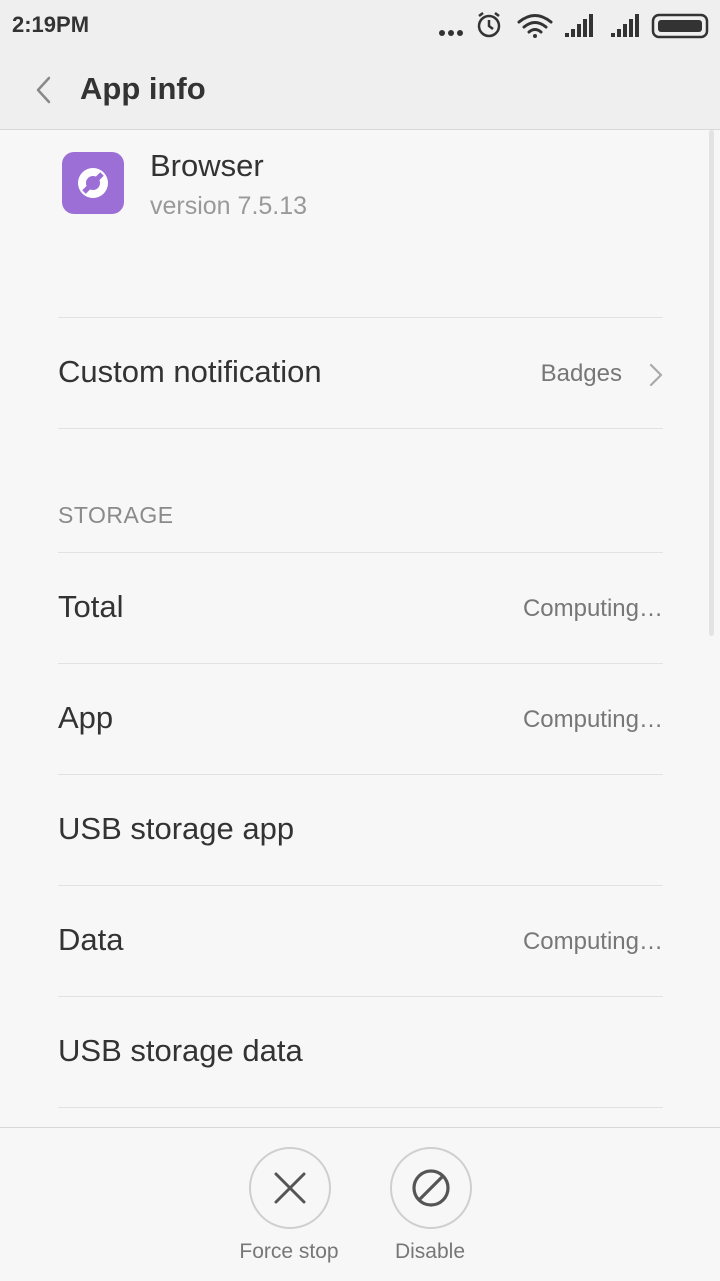  Describe the element at coordinates (91, 939) in the screenshot. I see `storage-row-label: Data` at that location.